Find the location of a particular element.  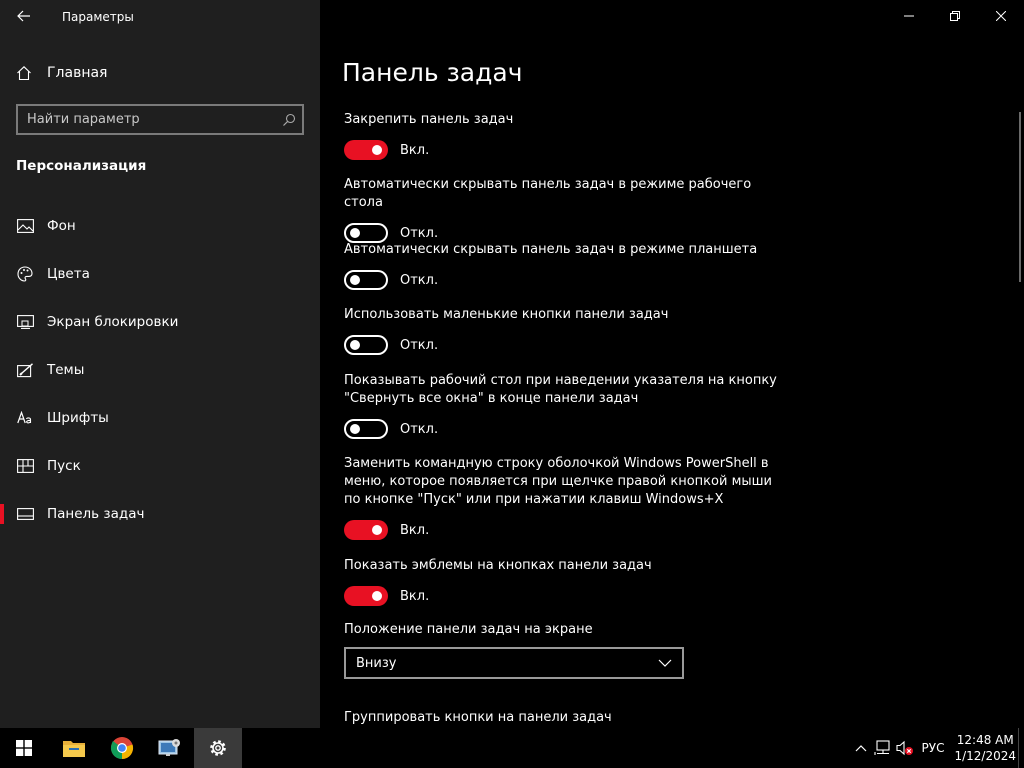

taskbar: РУС 12:48 AM 1/12/2024 is located at coordinates (512, 748).